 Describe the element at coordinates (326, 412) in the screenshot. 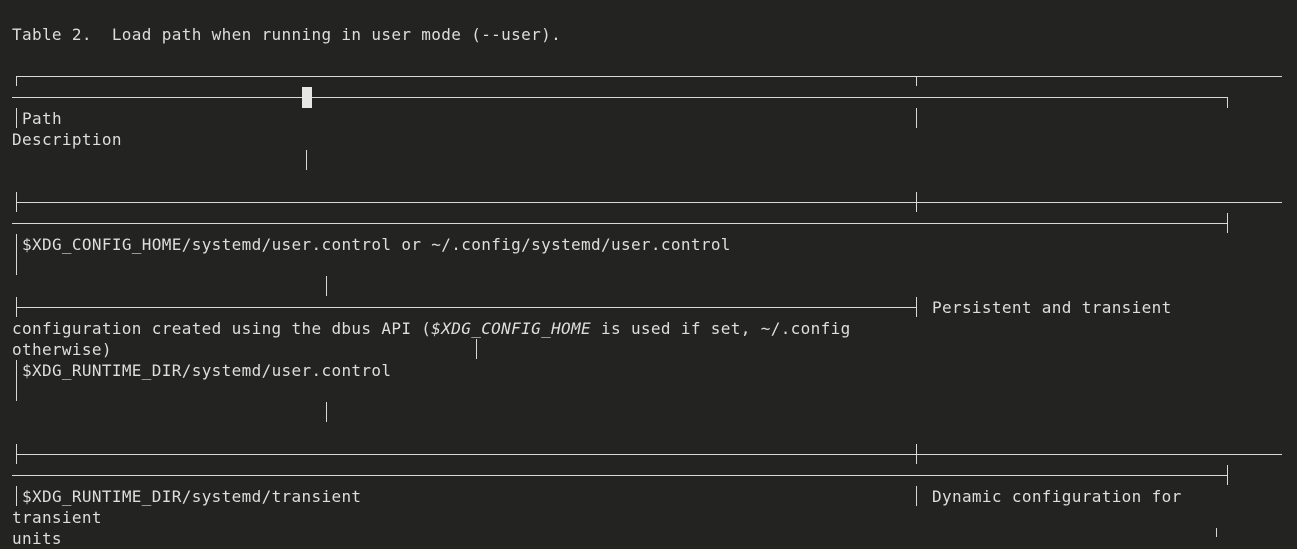

I see `row2-wrapped-separator` at that location.